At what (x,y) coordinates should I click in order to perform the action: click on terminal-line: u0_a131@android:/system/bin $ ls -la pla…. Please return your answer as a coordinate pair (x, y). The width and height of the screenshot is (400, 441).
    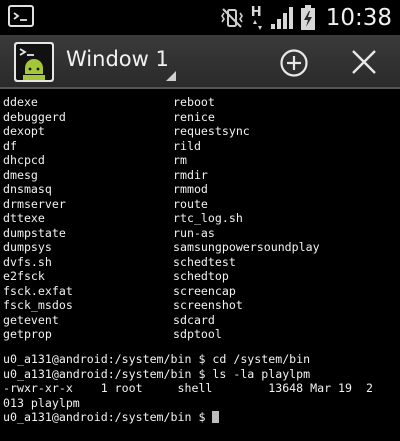
    Looking at the image, I should click on (157, 373).